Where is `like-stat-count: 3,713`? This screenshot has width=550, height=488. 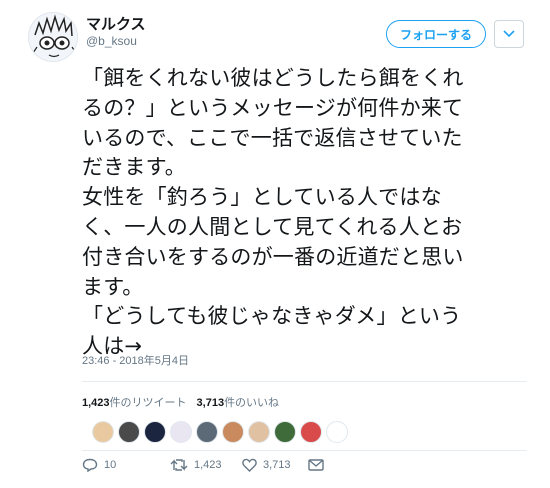
like-stat-count: 3,713 is located at coordinates (210, 403).